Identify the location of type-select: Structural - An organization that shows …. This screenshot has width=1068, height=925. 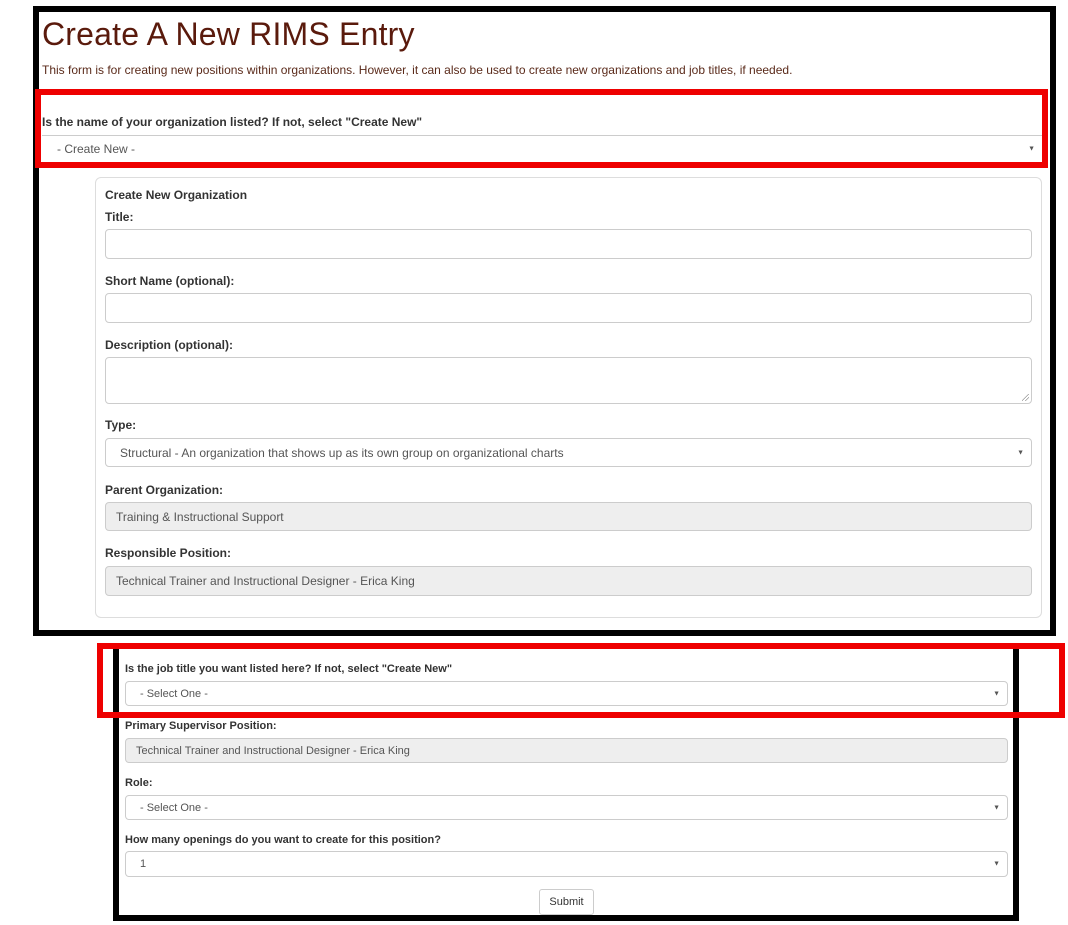
(568, 452).